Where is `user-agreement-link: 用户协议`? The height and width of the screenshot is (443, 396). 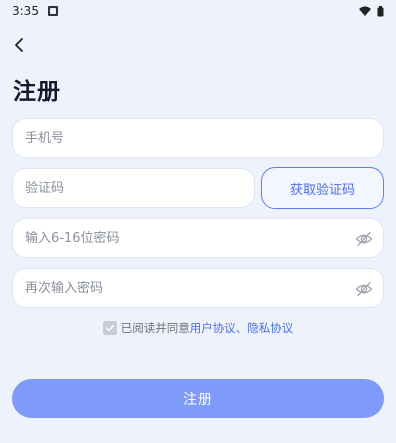
user-agreement-link: 用户协议 is located at coordinates (213, 328).